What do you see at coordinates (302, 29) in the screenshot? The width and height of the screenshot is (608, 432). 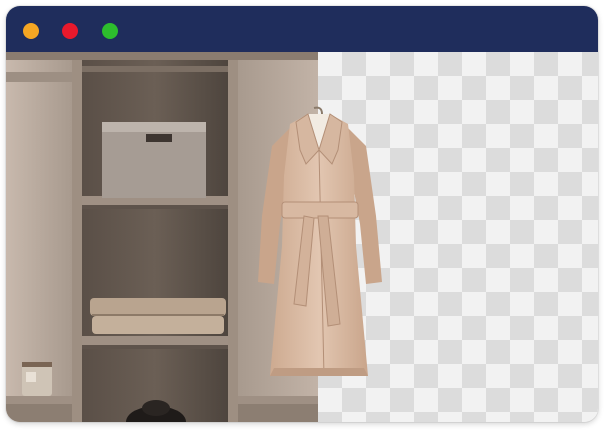 I see `title-bar` at bounding box center [302, 29].